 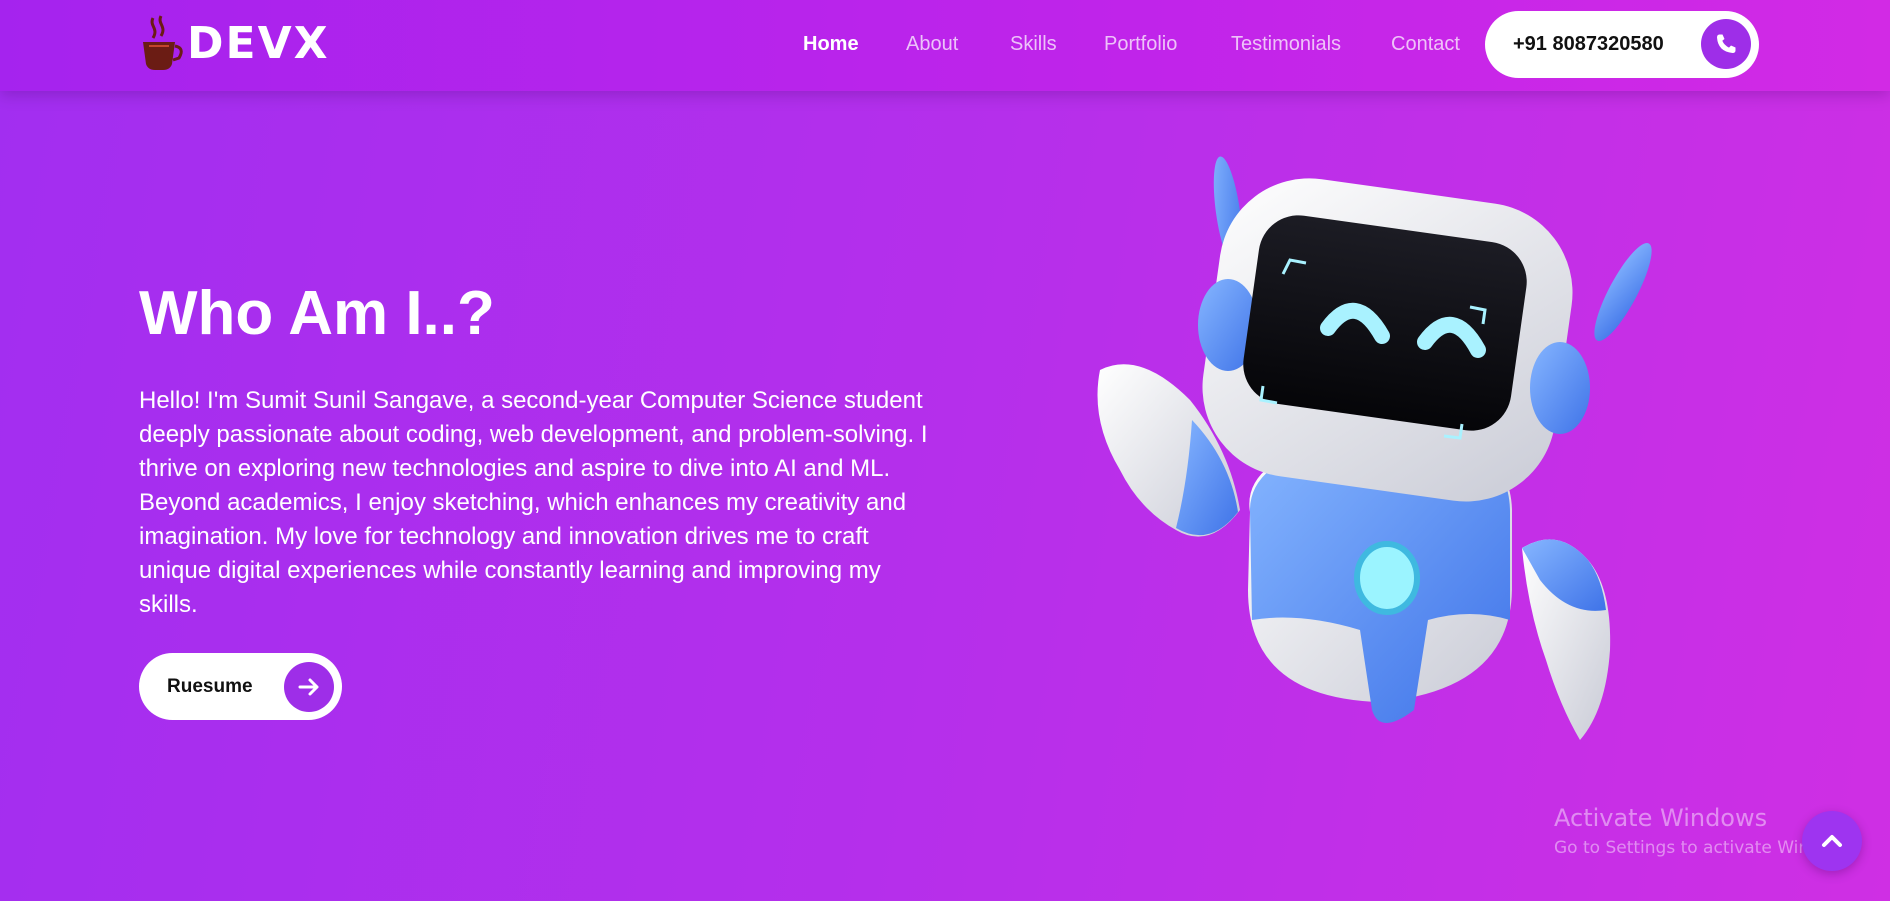 I want to click on resume-button-label: Ruesume, so click(x=210, y=686).